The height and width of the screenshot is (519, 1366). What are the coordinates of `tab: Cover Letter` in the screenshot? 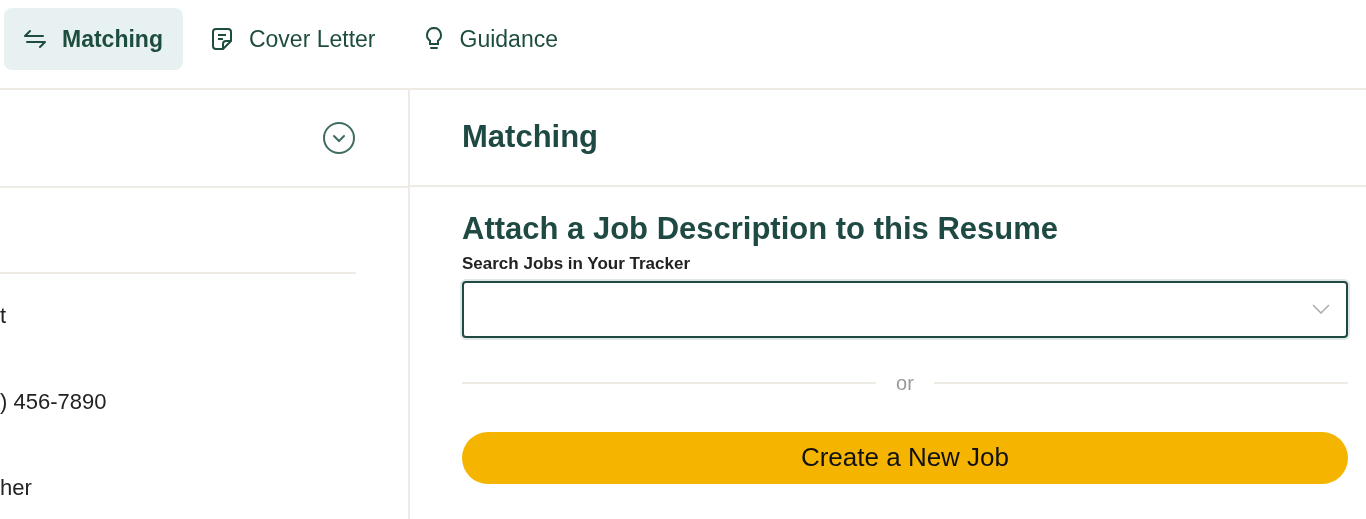 It's located at (293, 39).